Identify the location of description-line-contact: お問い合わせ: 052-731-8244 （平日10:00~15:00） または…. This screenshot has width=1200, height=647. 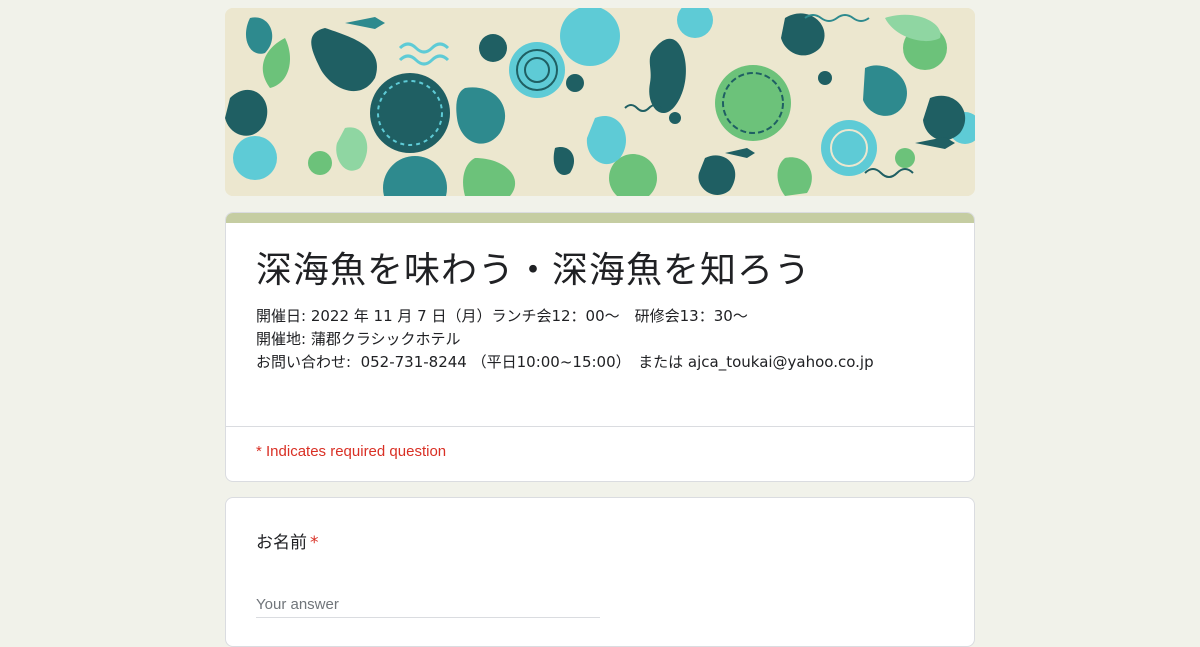
(565, 362).